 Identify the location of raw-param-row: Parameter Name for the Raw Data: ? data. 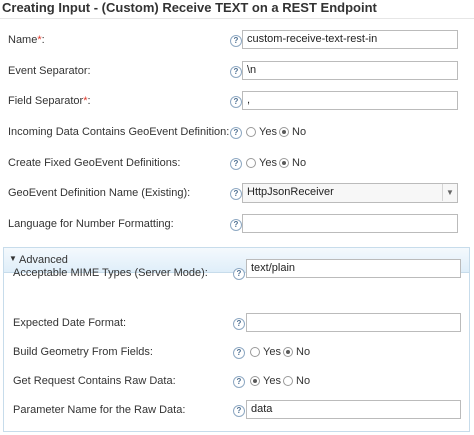
(237, 411).